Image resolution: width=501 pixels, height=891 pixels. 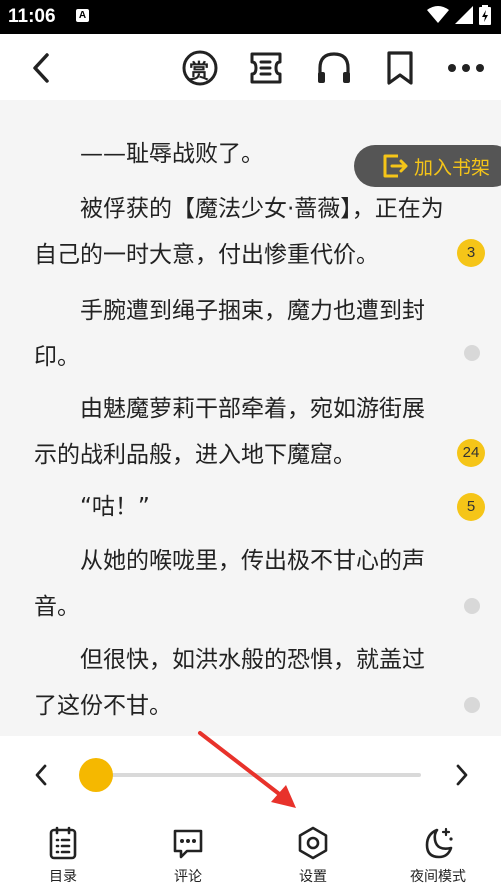 What do you see at coordinates (239, 232) in the screenshot?
I see `paragraph: 被俘获的【魔法少女·蔷薇】，正在为自己的一时大意，付出惨重代价。` at bounding box center [239, 232].